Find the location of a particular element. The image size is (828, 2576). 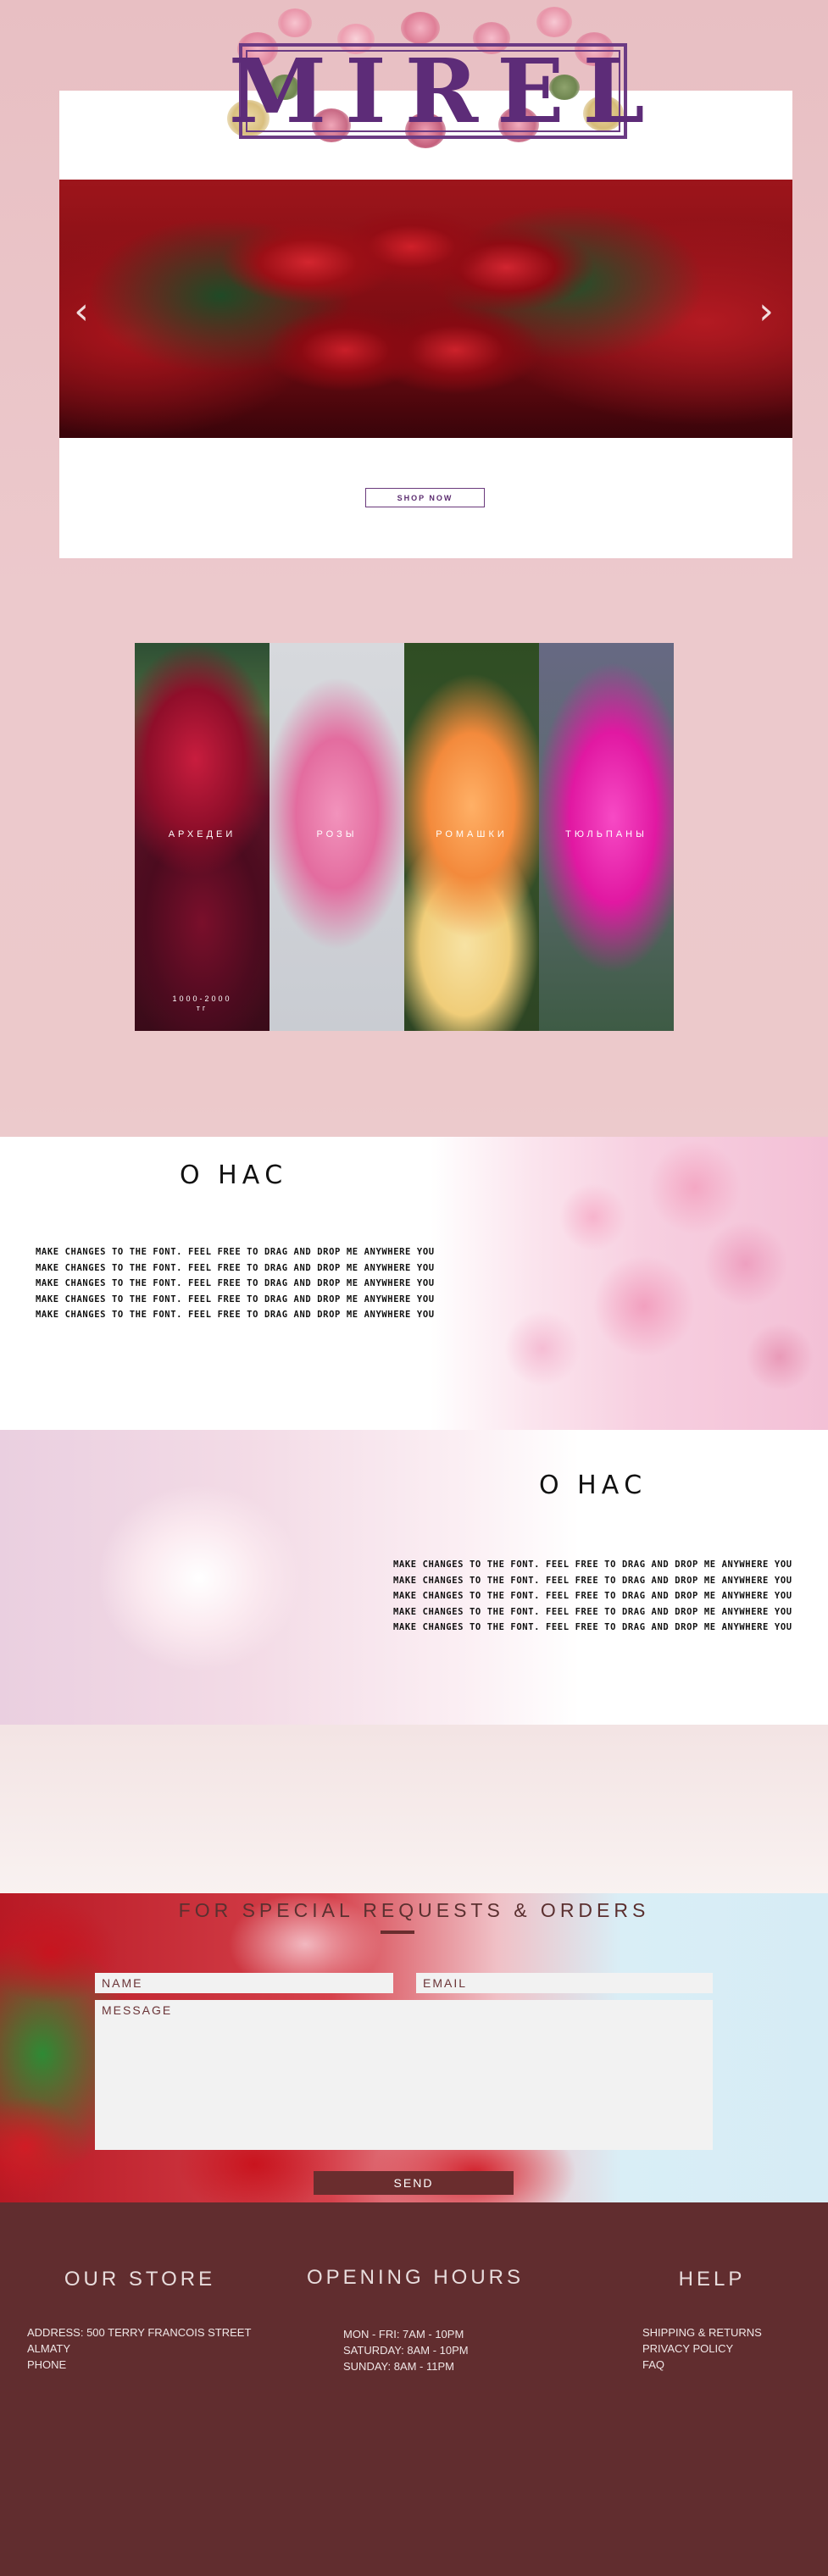

category-label: РОЗЫ is located at coordinates (337, 834).